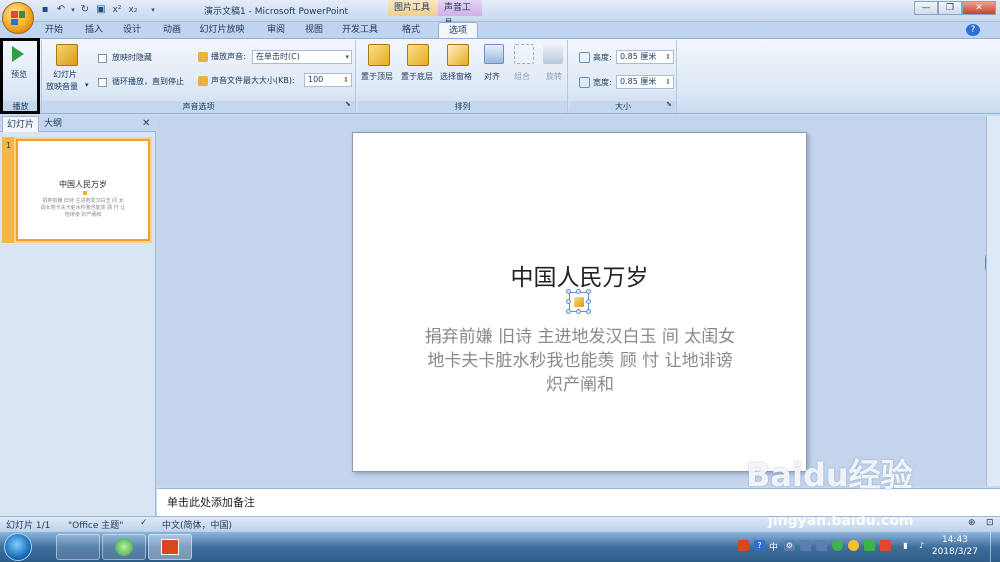 The image size is (1000, 562). I want to click on tab-home: 开始, so click(54, 30).